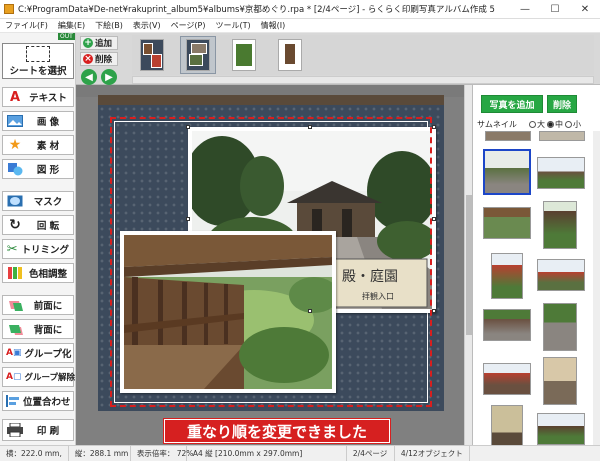 The height and width of the screenshot is (461, 600). Describe the element at coordinates (38, 201) in the screenshot. I see `mask-tool-button: マスク` at that location.